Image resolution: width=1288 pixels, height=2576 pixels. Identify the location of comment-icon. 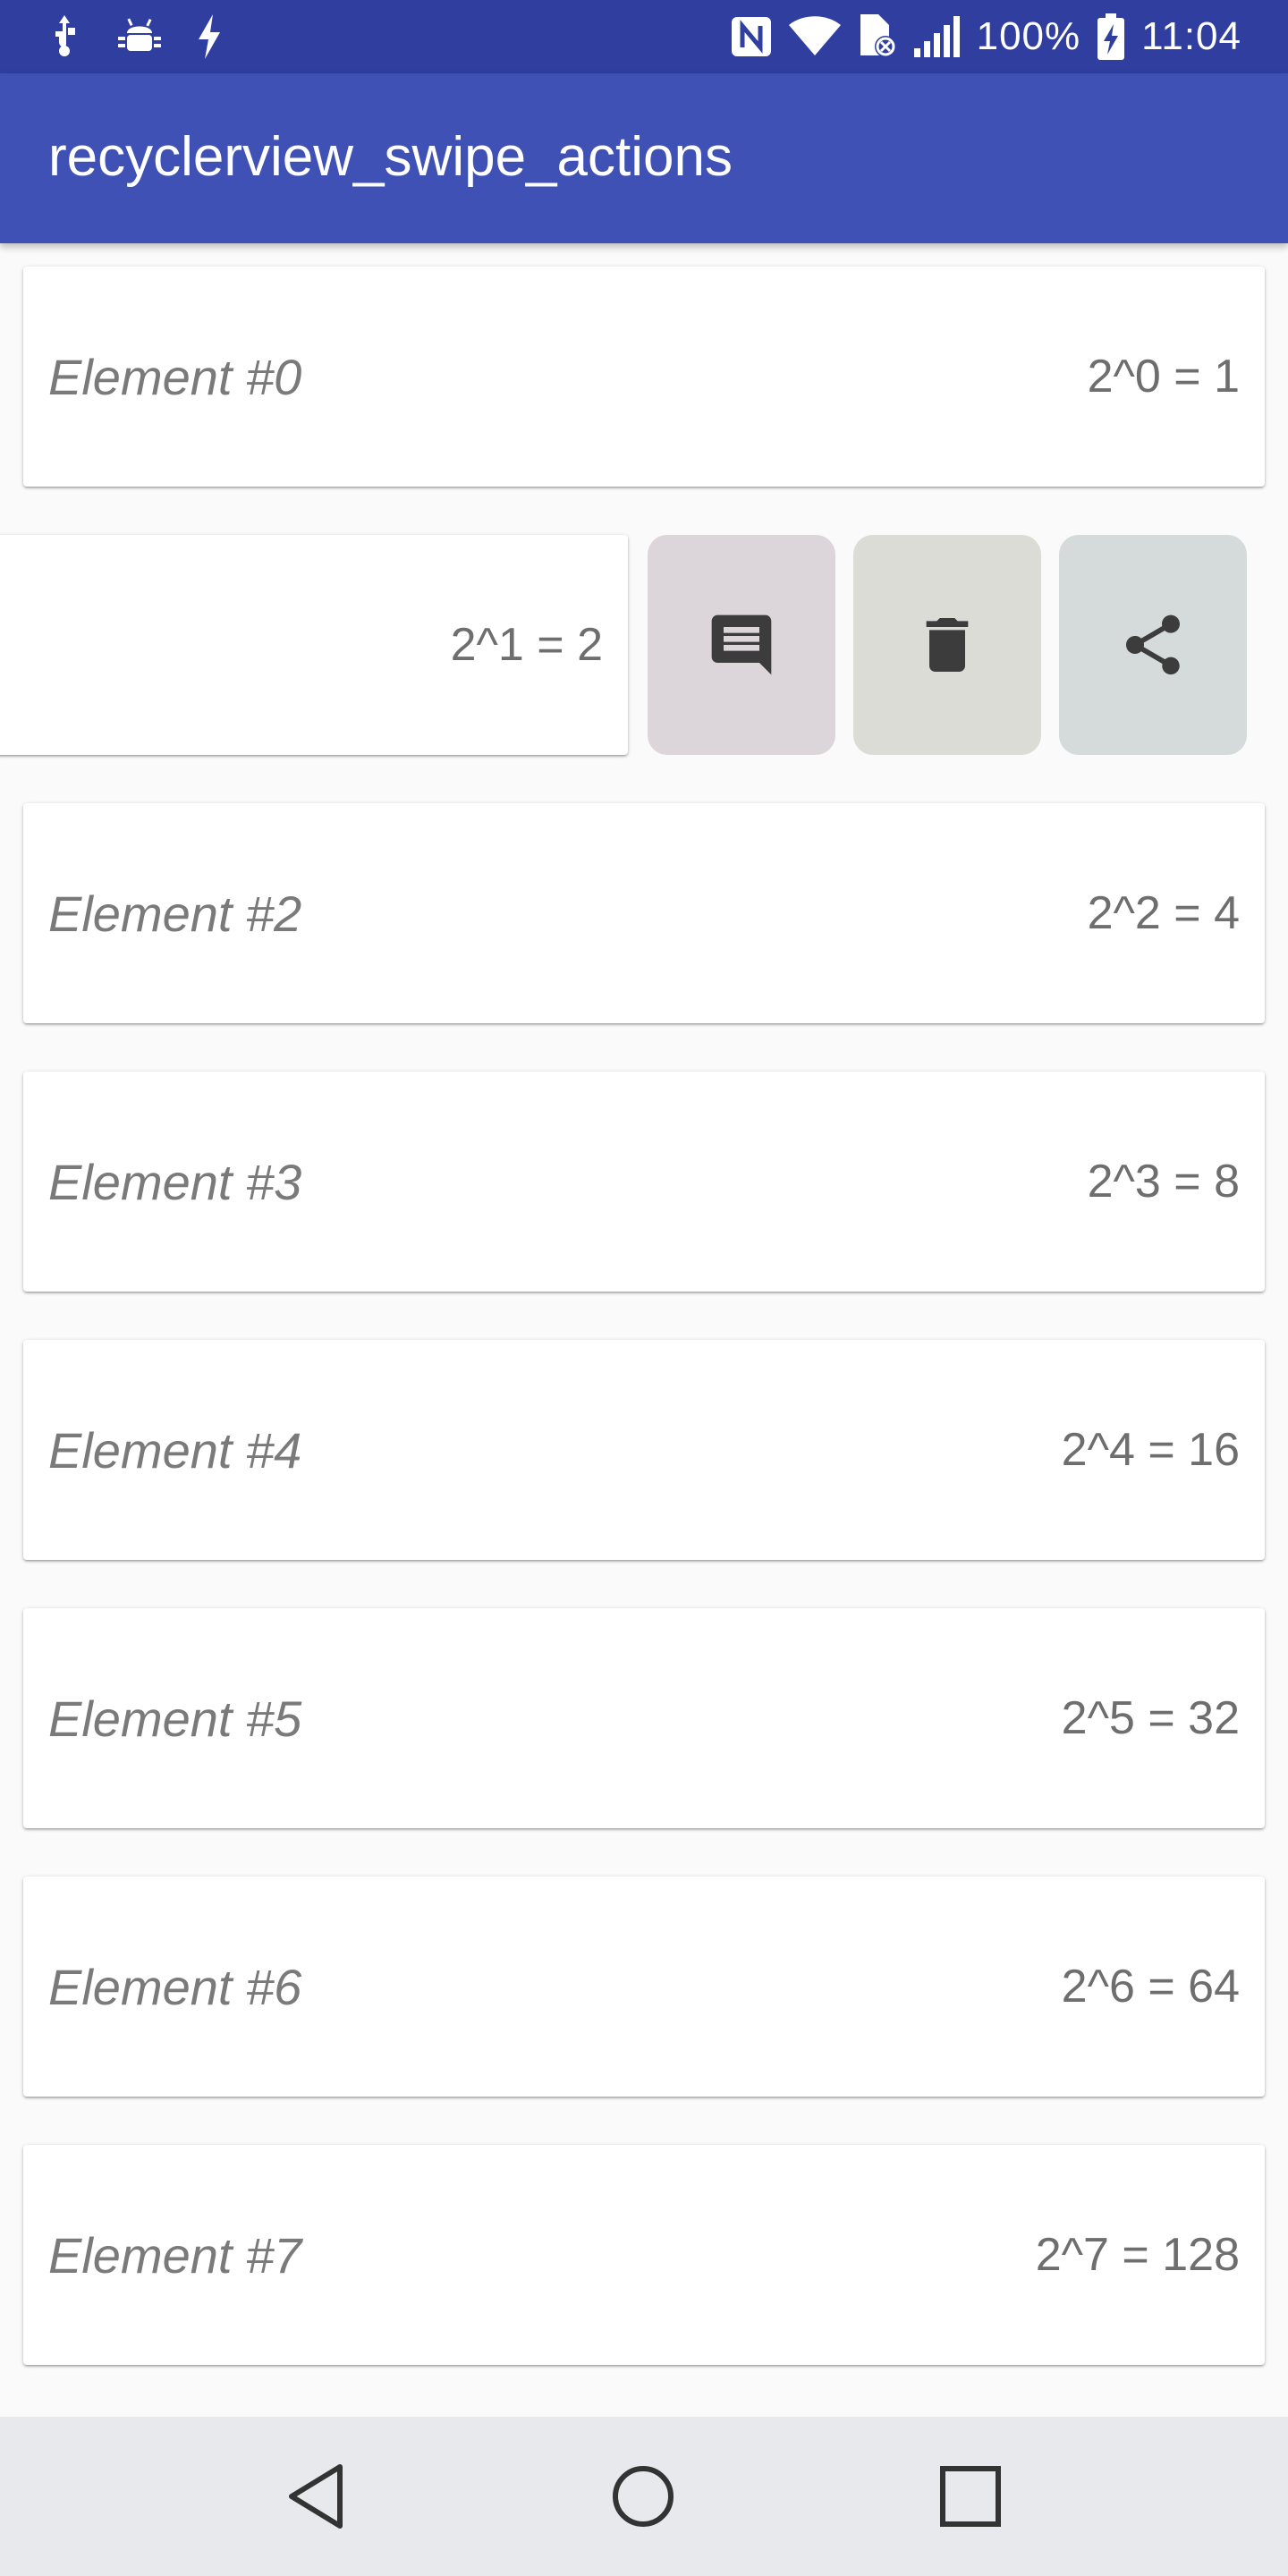
(741, 645).